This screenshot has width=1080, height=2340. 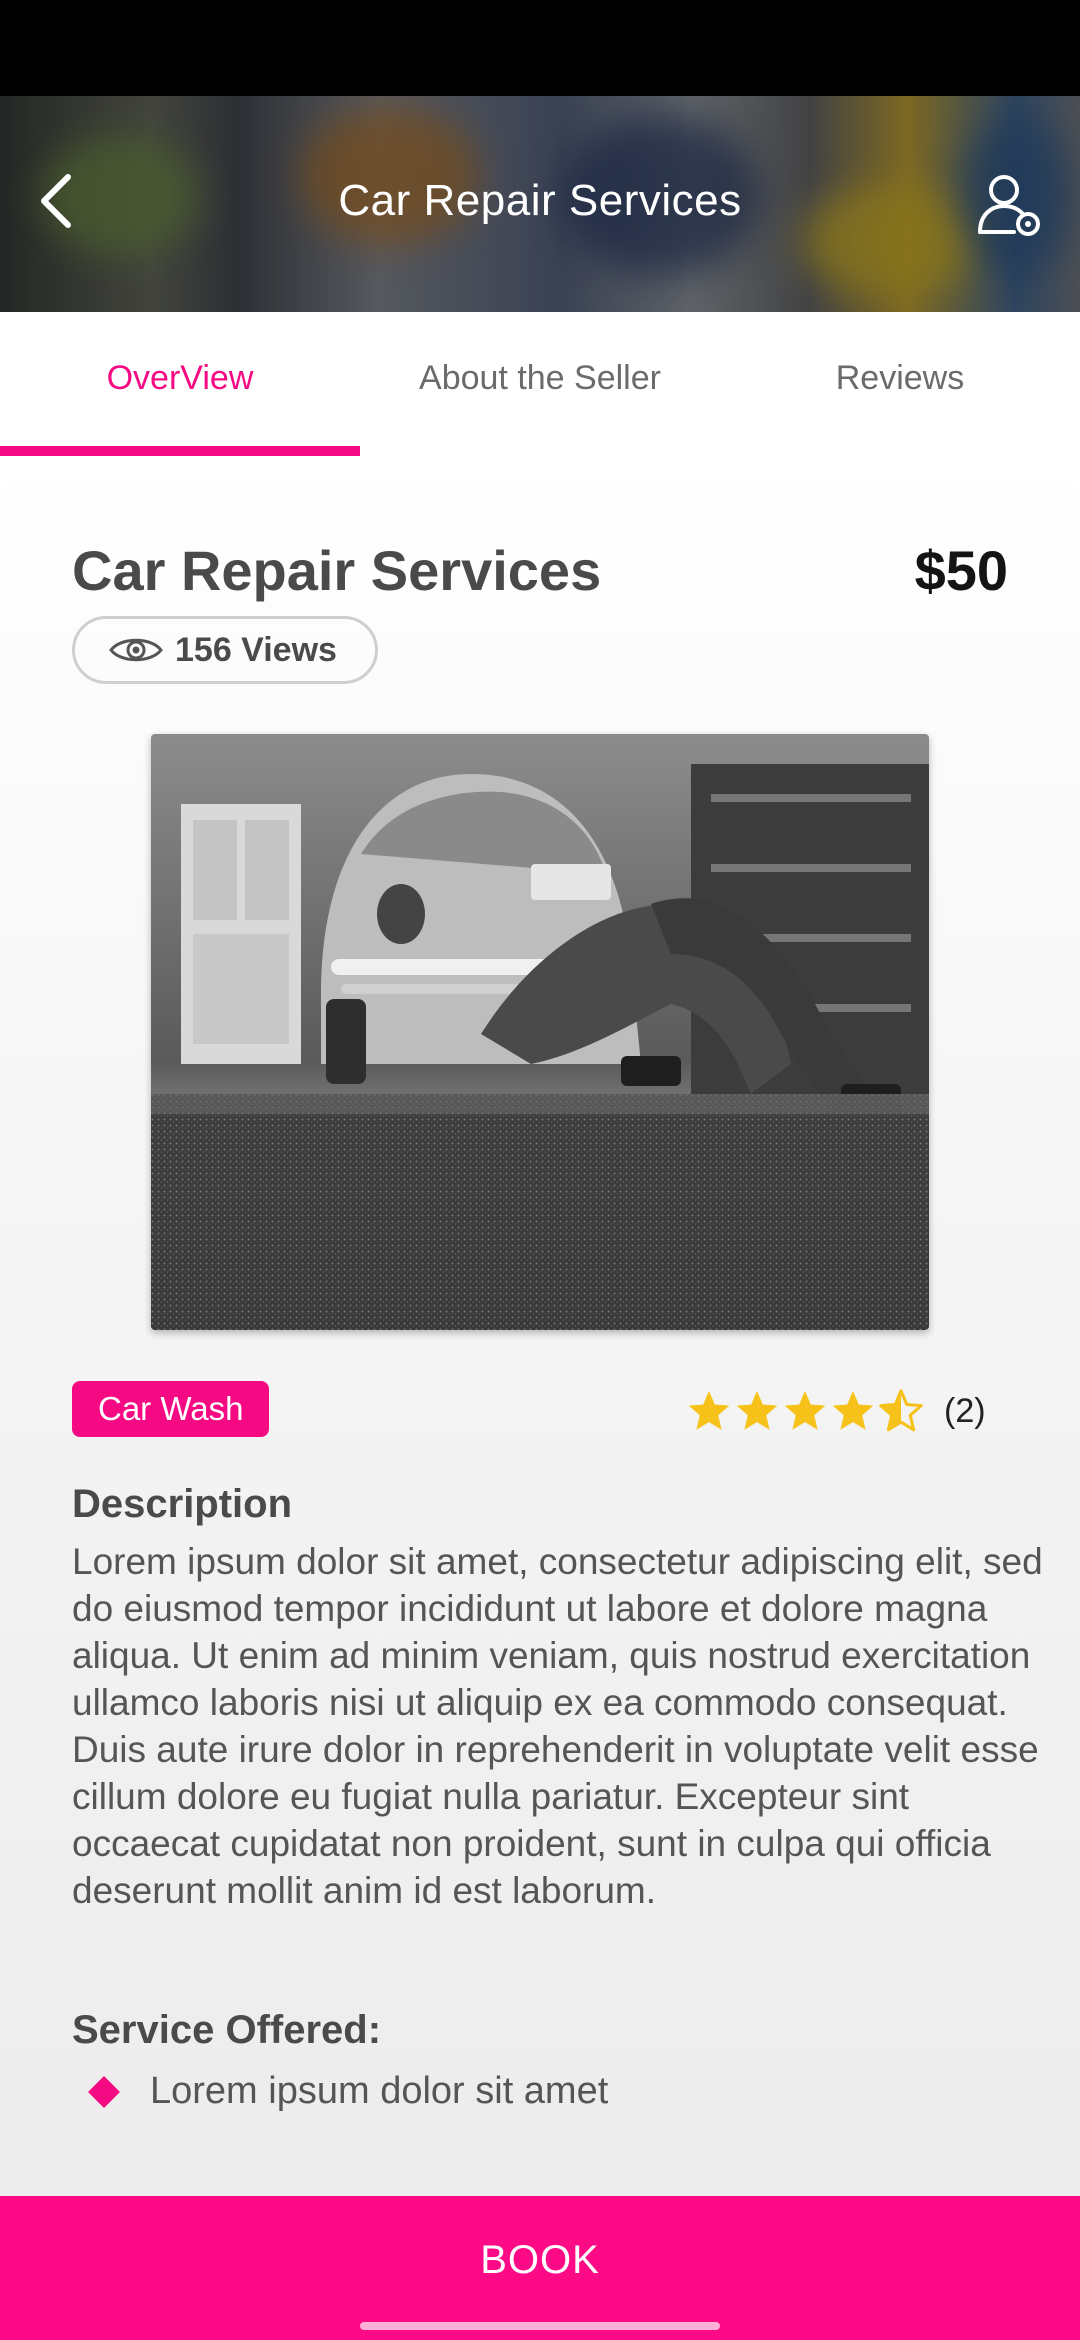 I want to click on services-offered-heading: Service Offered:, so click(x=227, y=2030).